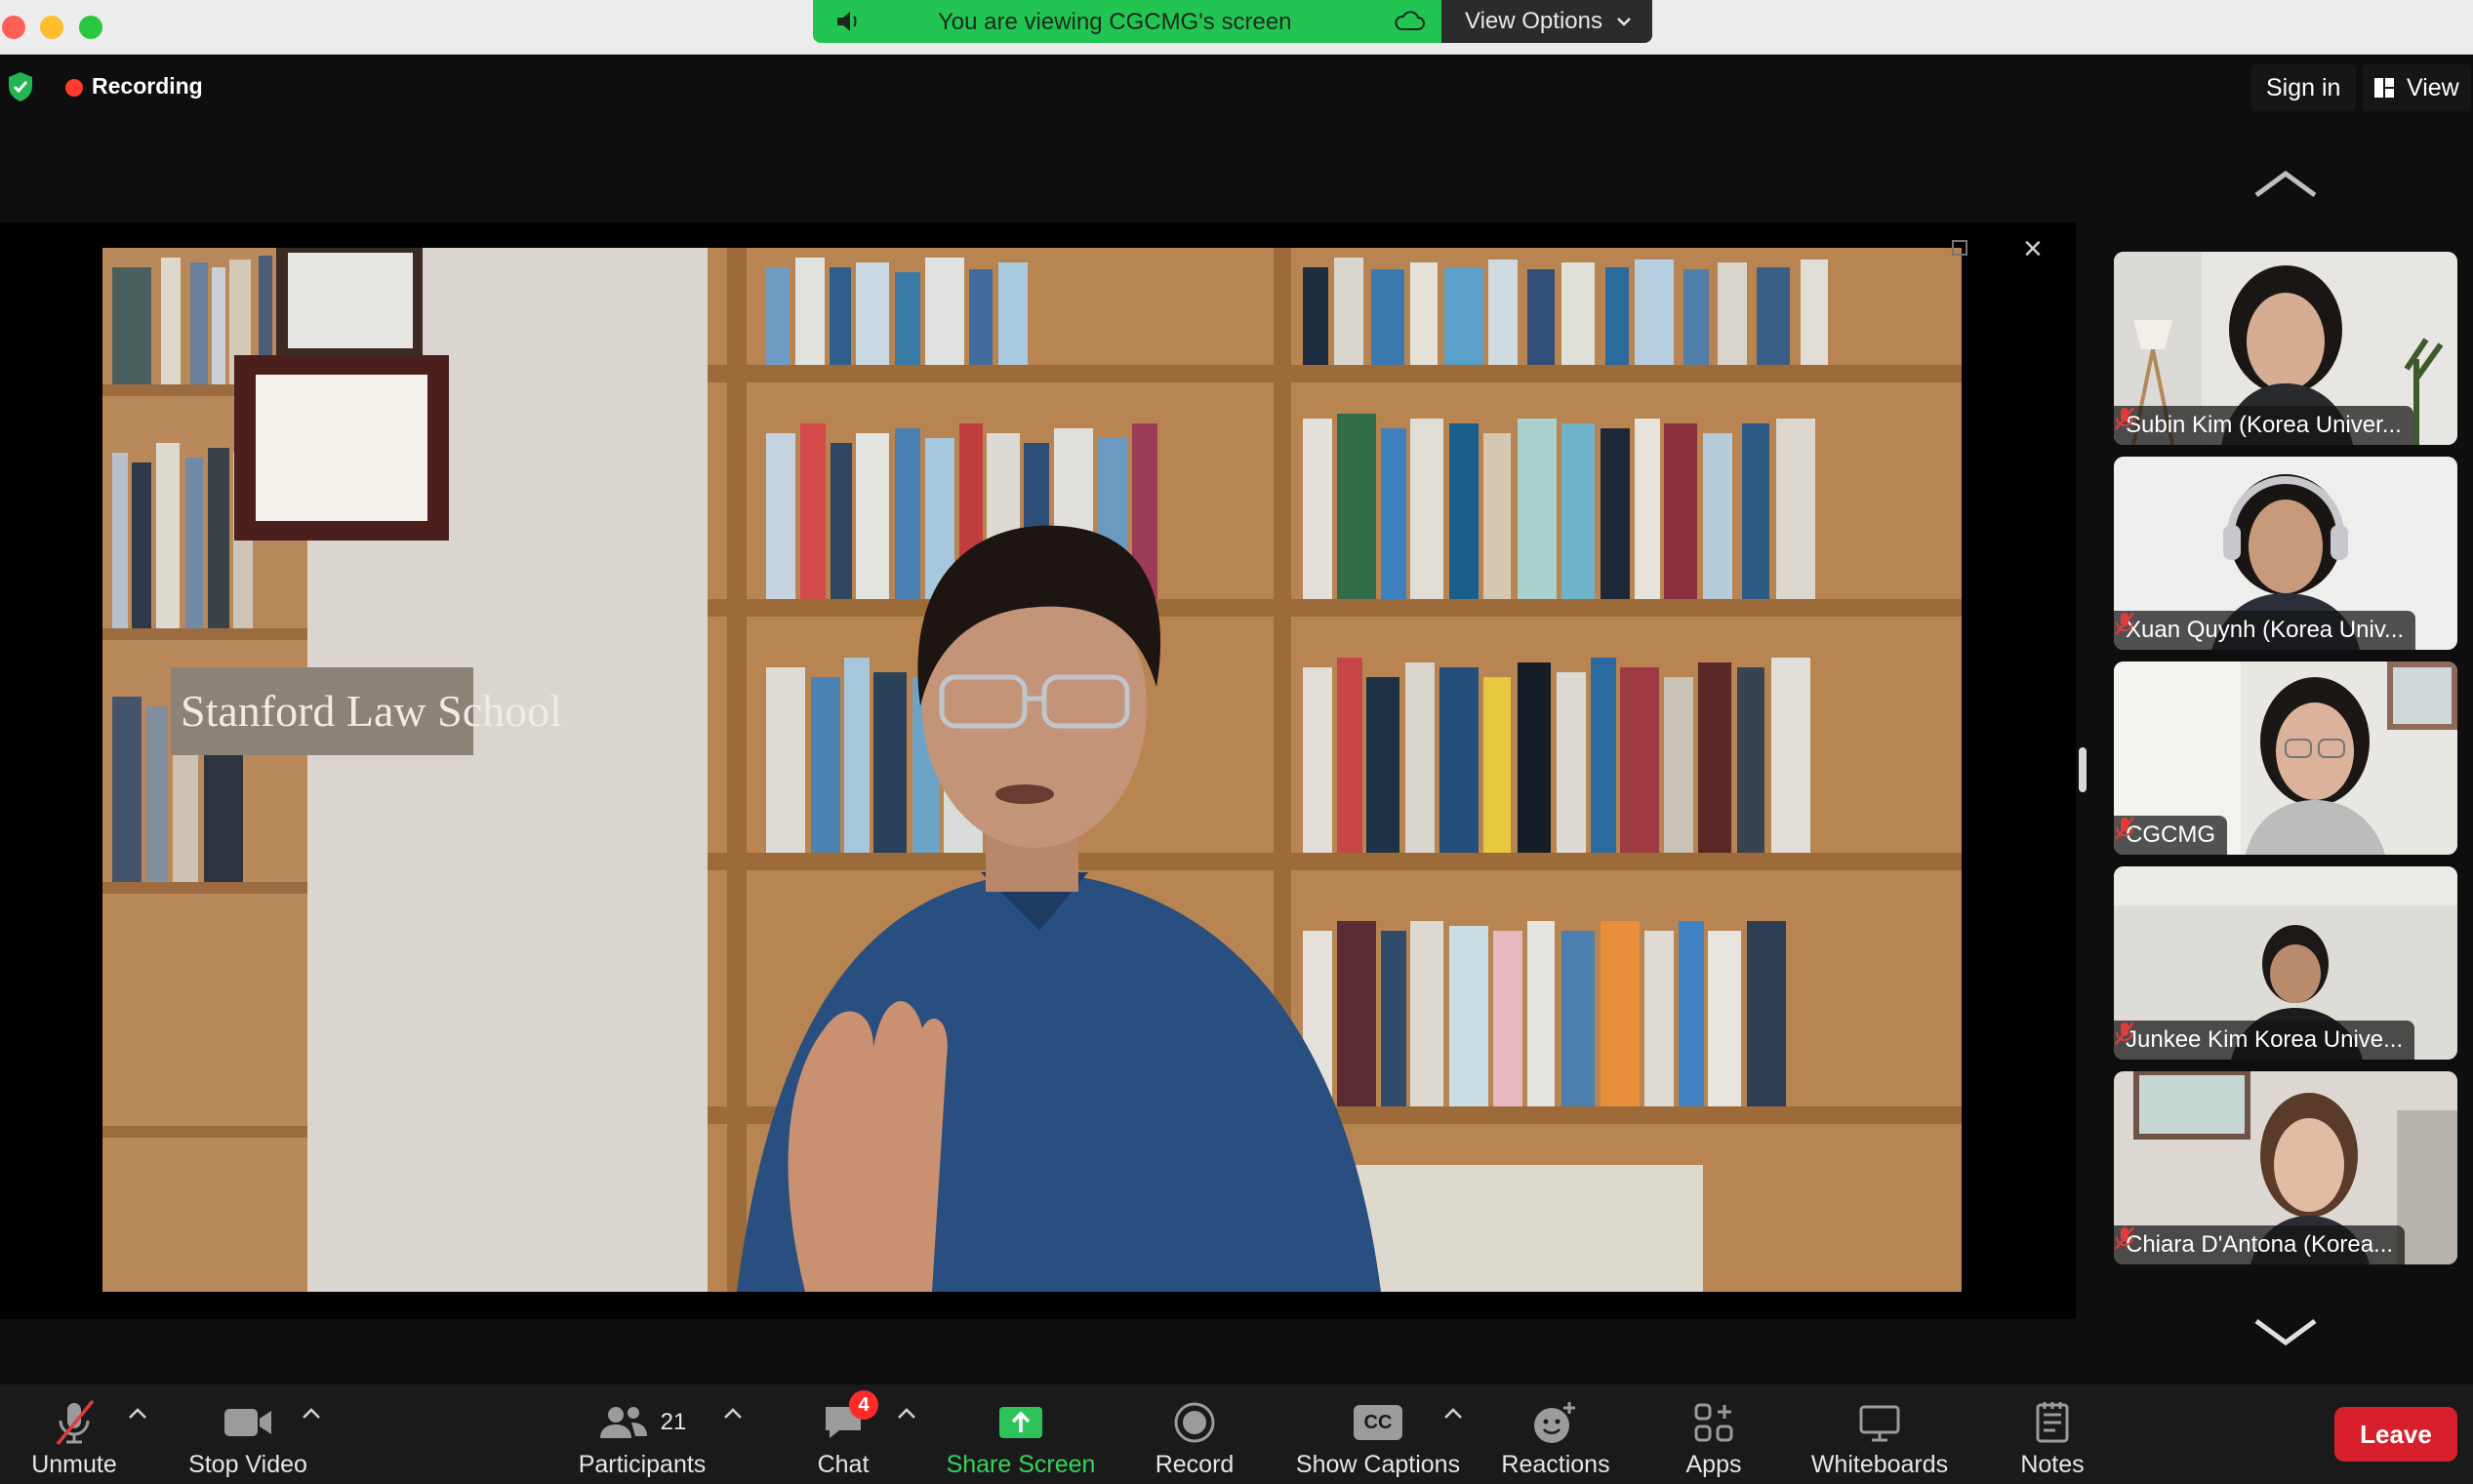 Image resolution: width=2473 pixels, height=1484 pixels. What do you see at coordinates (147, 86) in the screenshot?
I see `recording-label: Recording` at bounding box center [147, 86].